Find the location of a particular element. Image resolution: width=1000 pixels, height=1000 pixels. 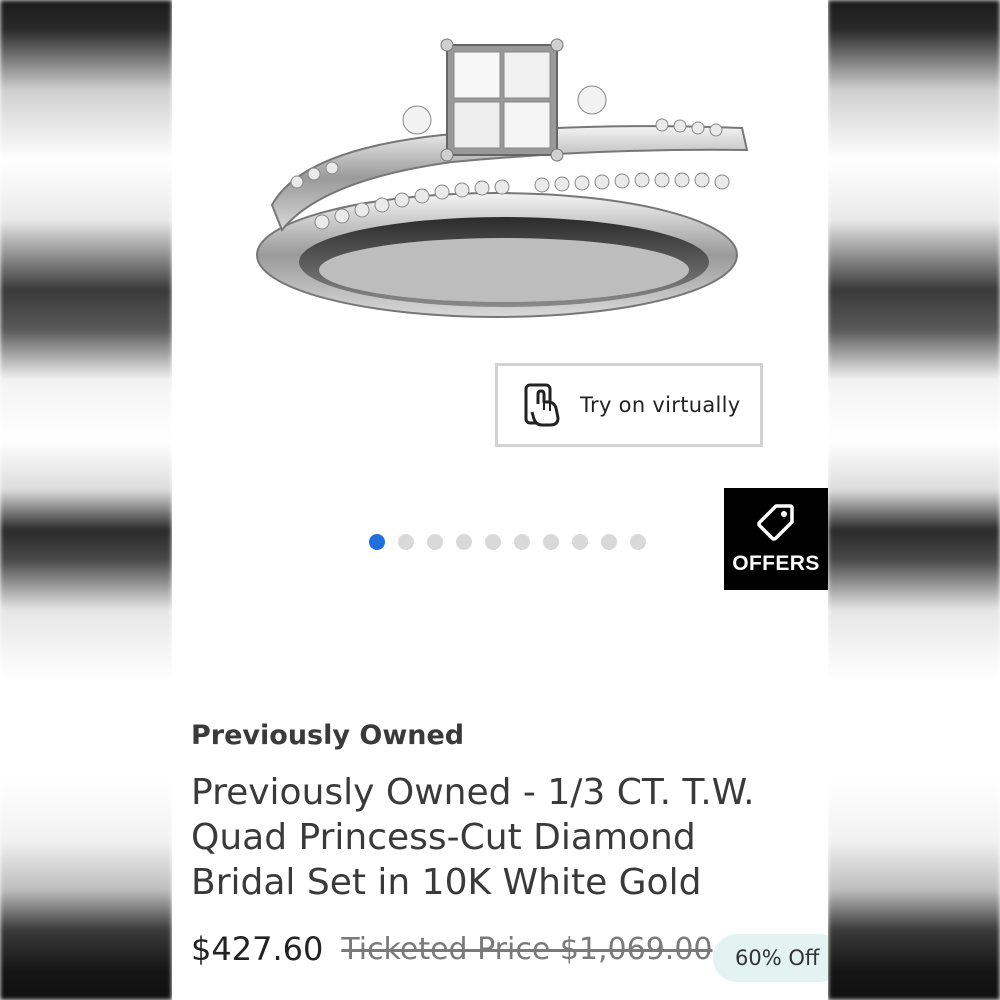

tag-icon is located at coordinates (775, 522).